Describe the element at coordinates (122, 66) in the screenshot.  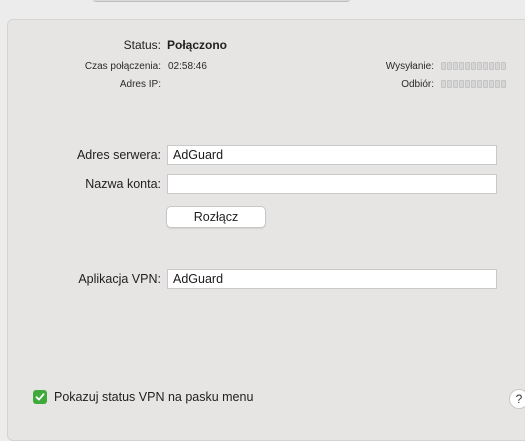
I see `connection-time-label: Czas połączenia:` at that location.